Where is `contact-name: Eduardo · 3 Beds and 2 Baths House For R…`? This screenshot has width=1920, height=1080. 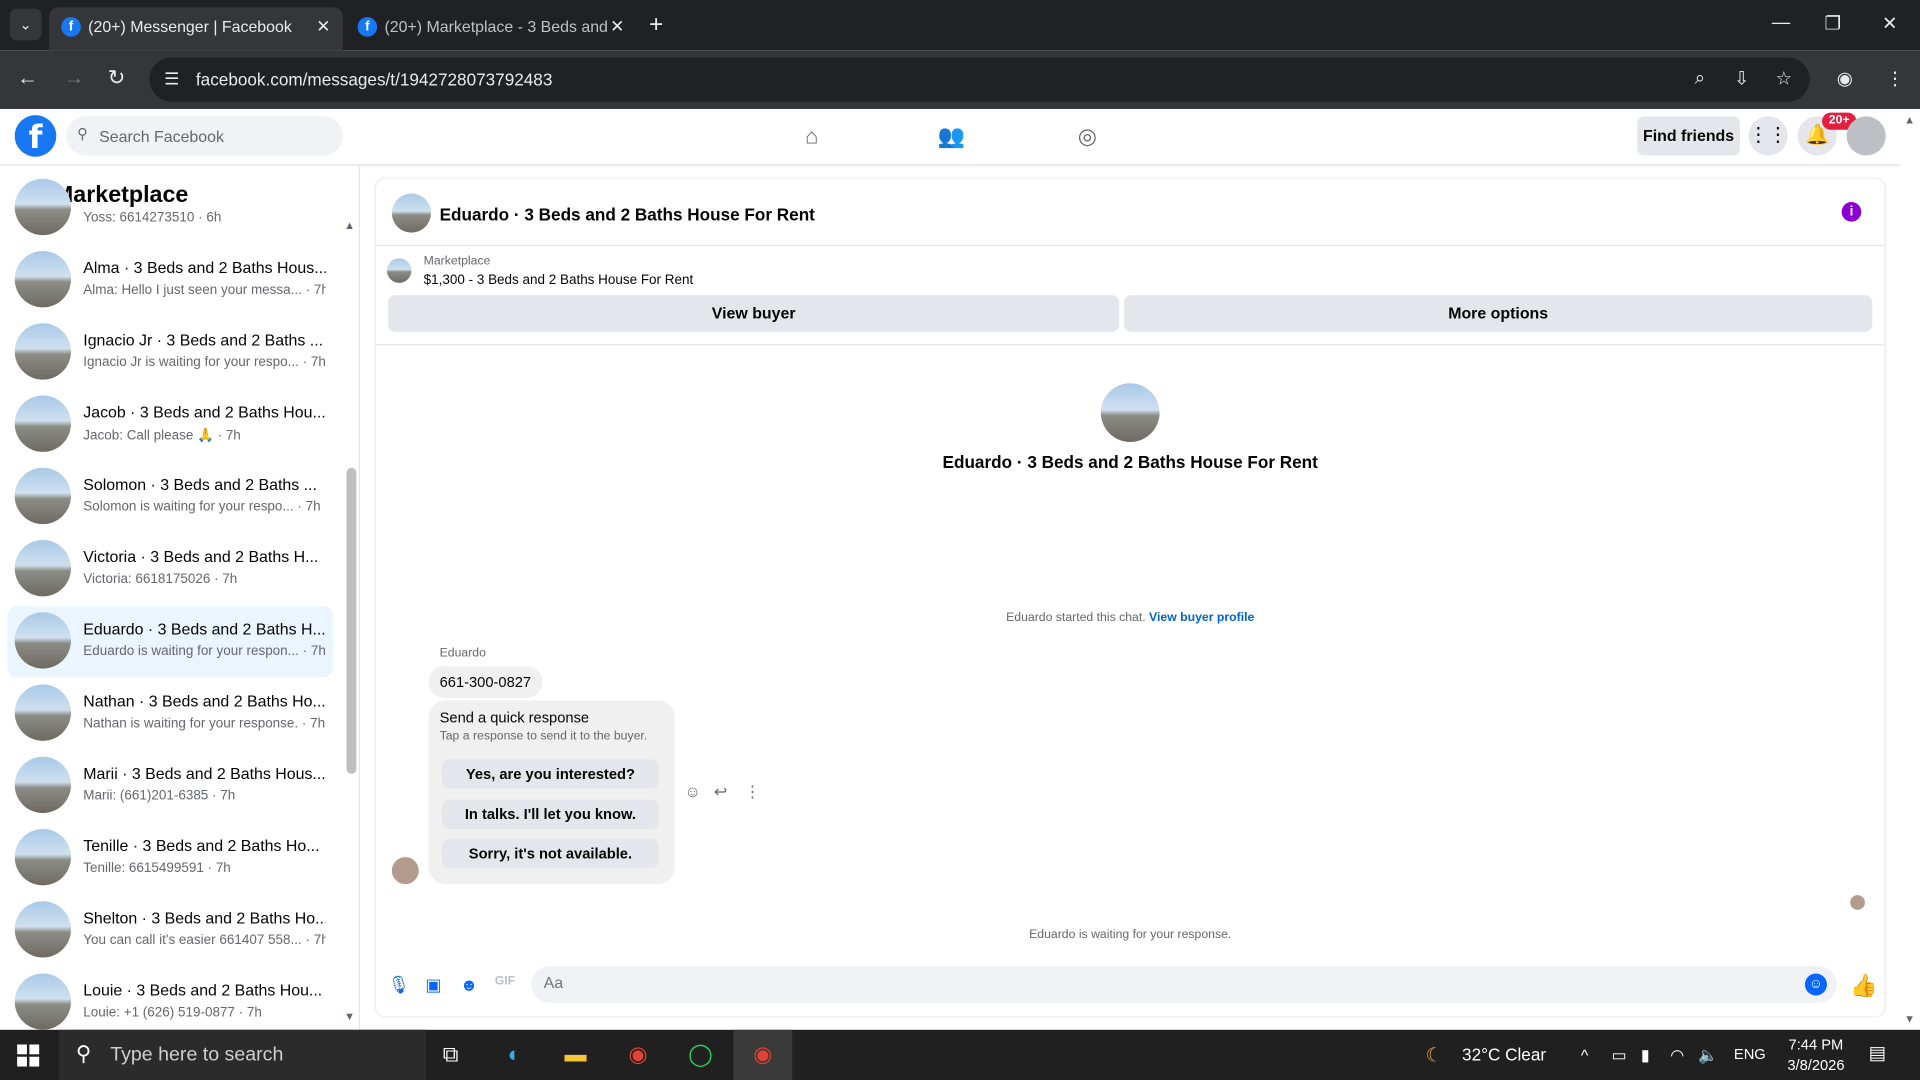
contact-name: Eduardo · 3 Beds and 2 Baths House For R… is located at coordinates (1130, 461).